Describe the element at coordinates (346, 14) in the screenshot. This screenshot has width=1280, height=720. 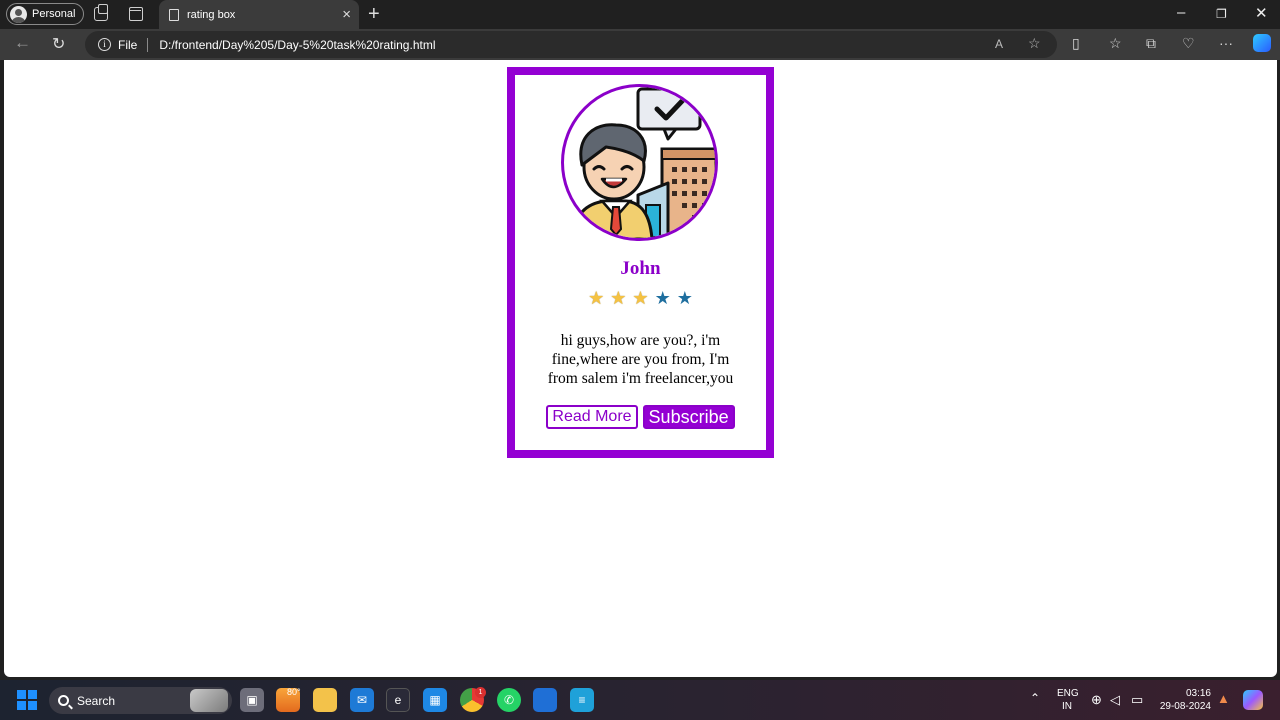
I see `tab-close-icon: ×` at that location.